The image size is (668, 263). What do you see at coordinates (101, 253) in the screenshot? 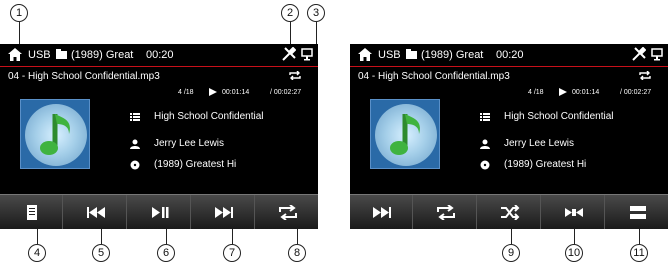
I see `callout-5: 5` at bounding box center [101, 253].